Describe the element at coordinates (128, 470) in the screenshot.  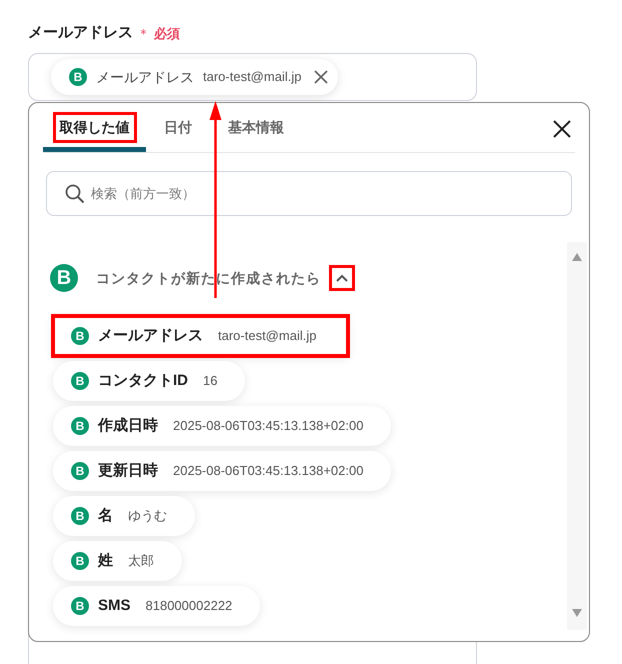
I see `item-name: 更新日時` at that location.